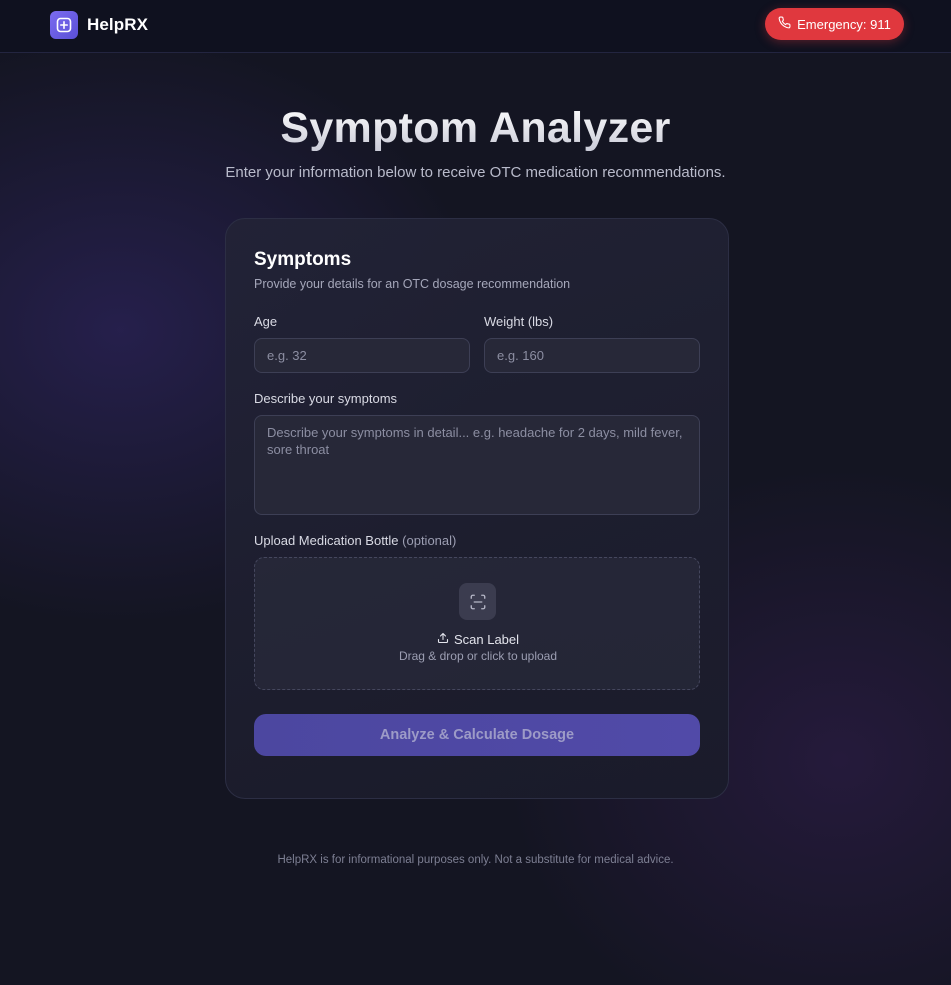  I want to click on upload-icon, so click(445, 639).